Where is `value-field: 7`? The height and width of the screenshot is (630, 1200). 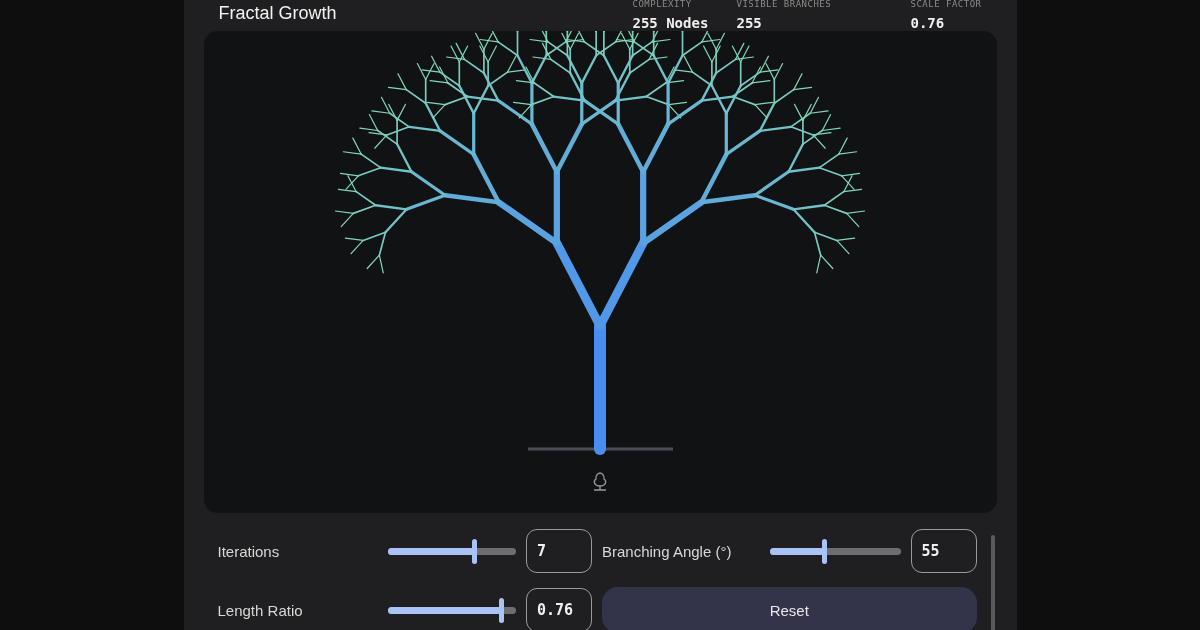
value-field: 7 is located at coordinates (559, 551).